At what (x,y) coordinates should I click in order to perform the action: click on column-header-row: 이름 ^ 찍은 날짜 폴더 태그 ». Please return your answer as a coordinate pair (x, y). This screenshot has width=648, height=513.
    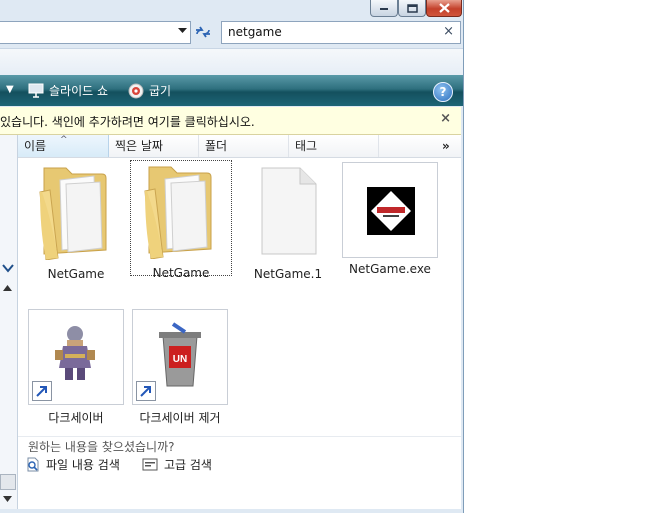
    Looking at the image, I should click on (239, 146).